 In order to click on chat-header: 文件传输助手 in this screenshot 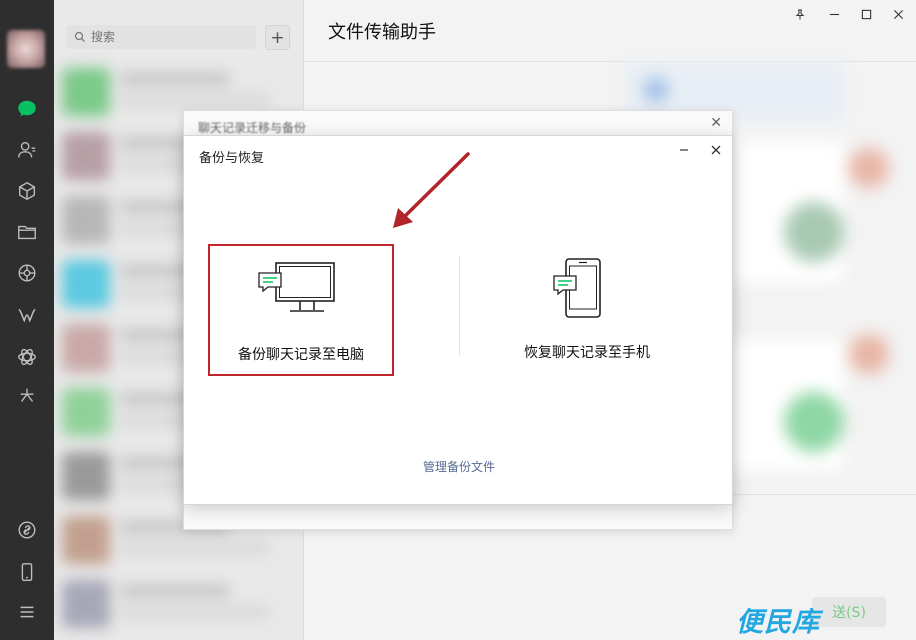, I will do `click(610, 31)`.